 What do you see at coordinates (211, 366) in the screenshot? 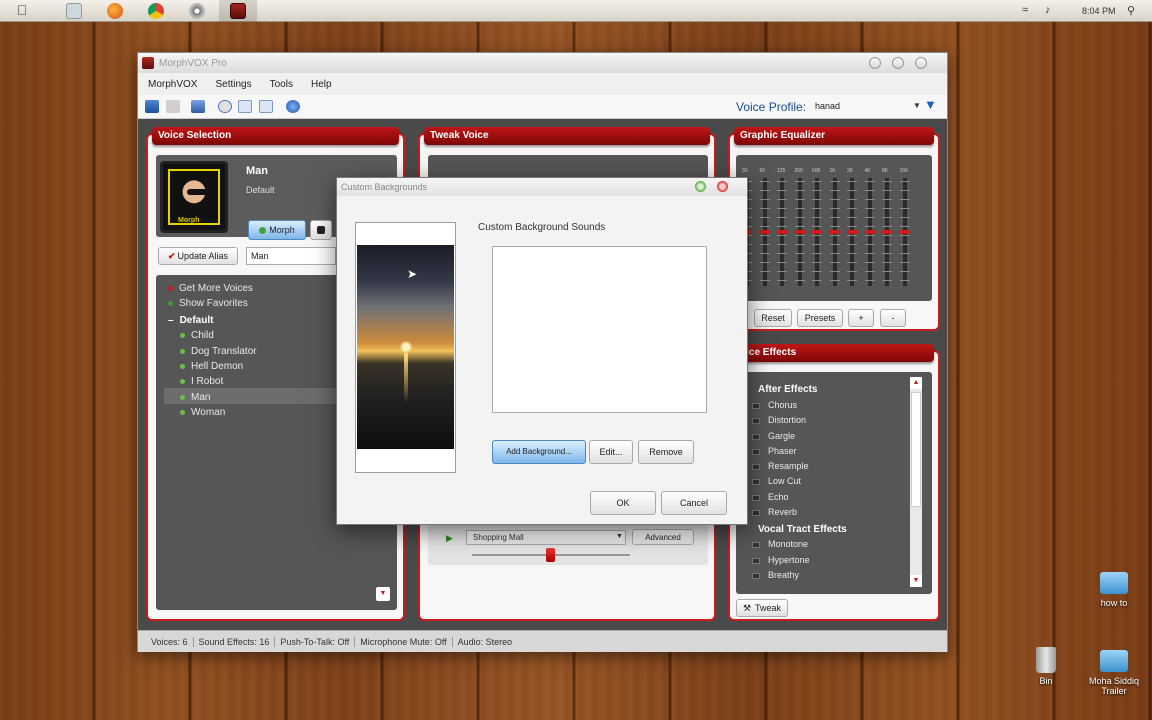
I see `voice-item-hell-demon: Hell Demon` at bounding box center [211, 366].